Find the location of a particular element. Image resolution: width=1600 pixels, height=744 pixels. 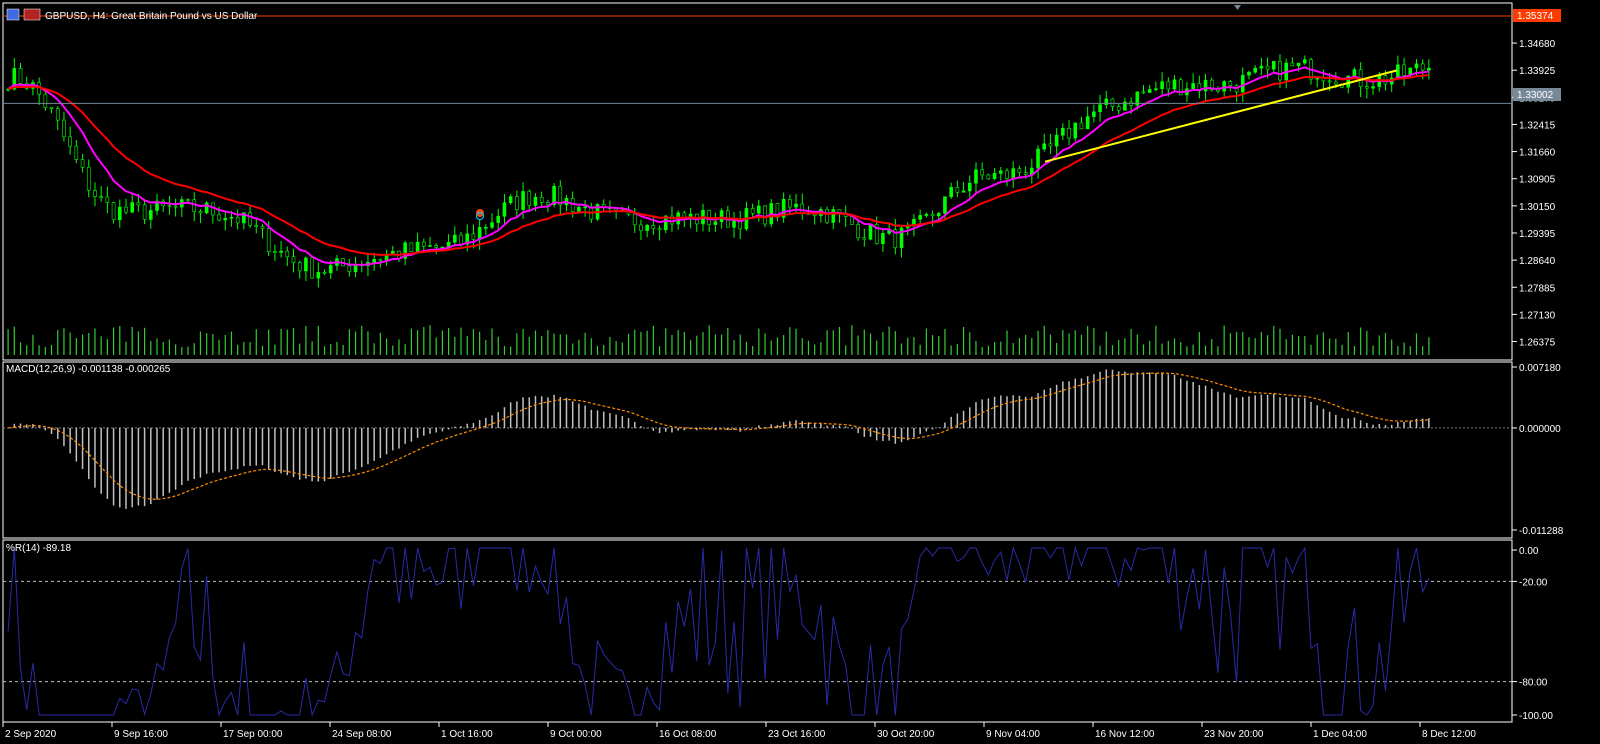

wpr-label: %R(14) -89.18 is located at coordinates (38, 548).